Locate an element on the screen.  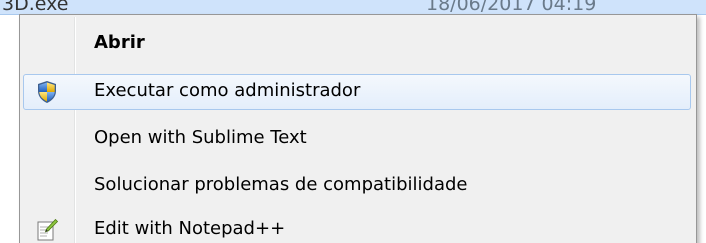
file-list-row: 3D.exe 18/06/2017 04:19 is located at coordinates (353, 7).